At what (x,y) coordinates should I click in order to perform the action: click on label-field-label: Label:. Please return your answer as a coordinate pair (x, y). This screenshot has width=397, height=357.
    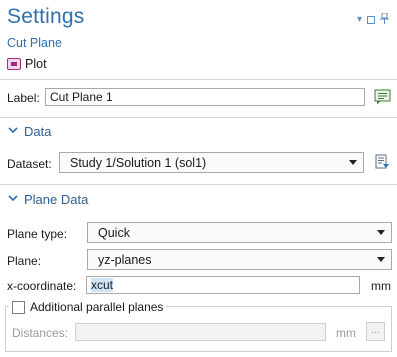
    Looking at the image, I should click on (23, 98).